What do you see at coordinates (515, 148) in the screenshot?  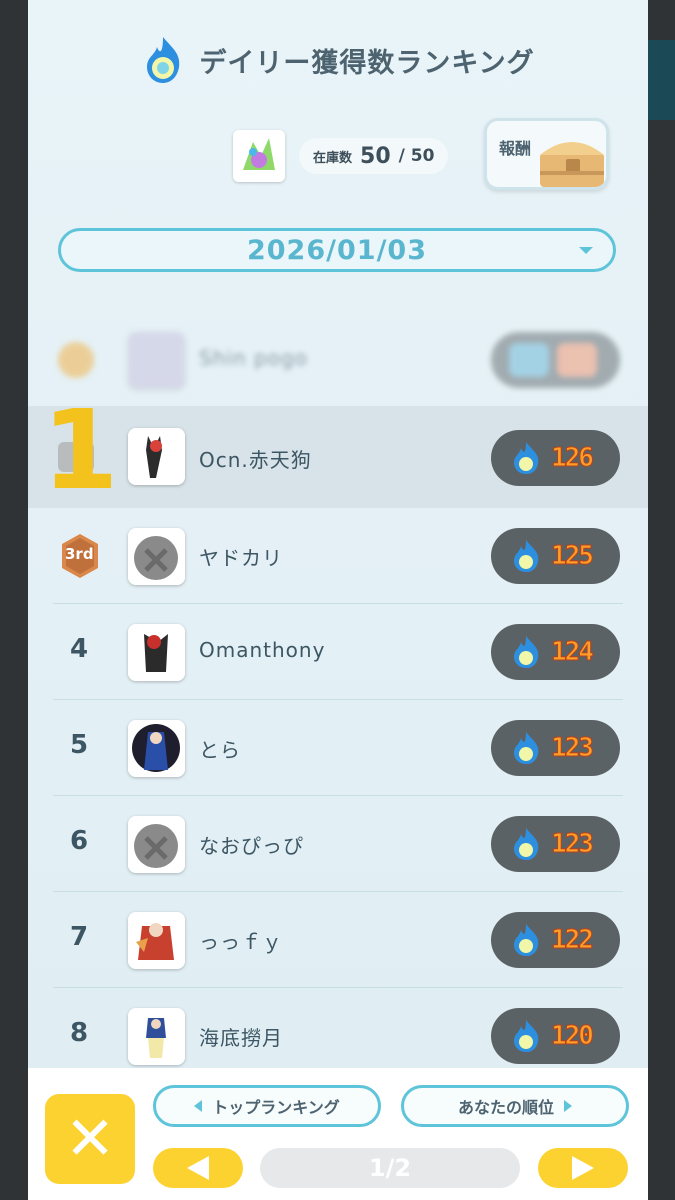 I see `reward-label: 報酬` at bounding box center [515, 148].